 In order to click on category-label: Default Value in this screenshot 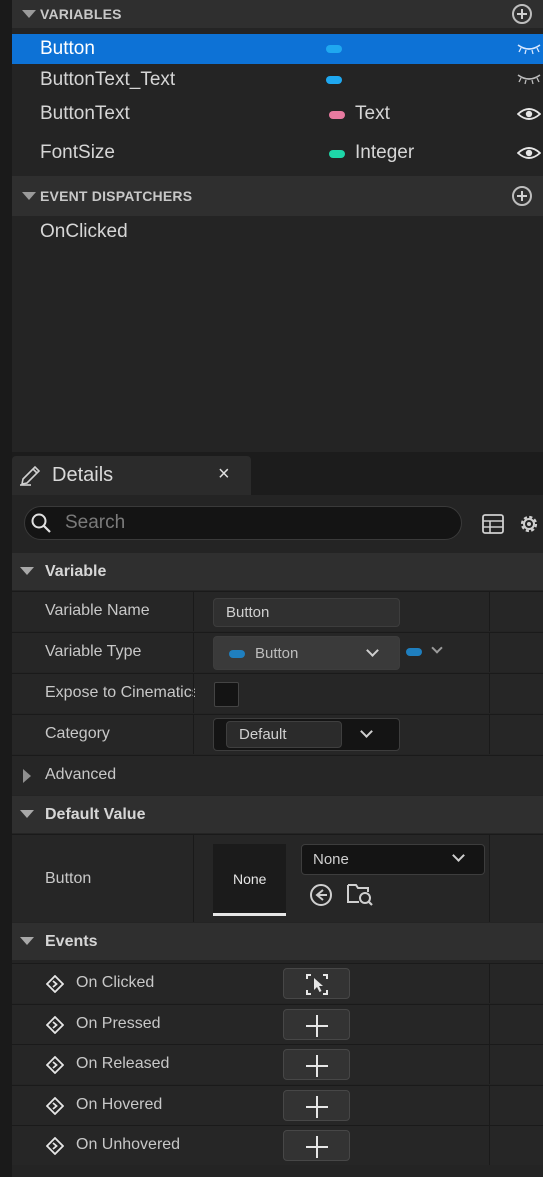, I will do `click(95, 814)`.